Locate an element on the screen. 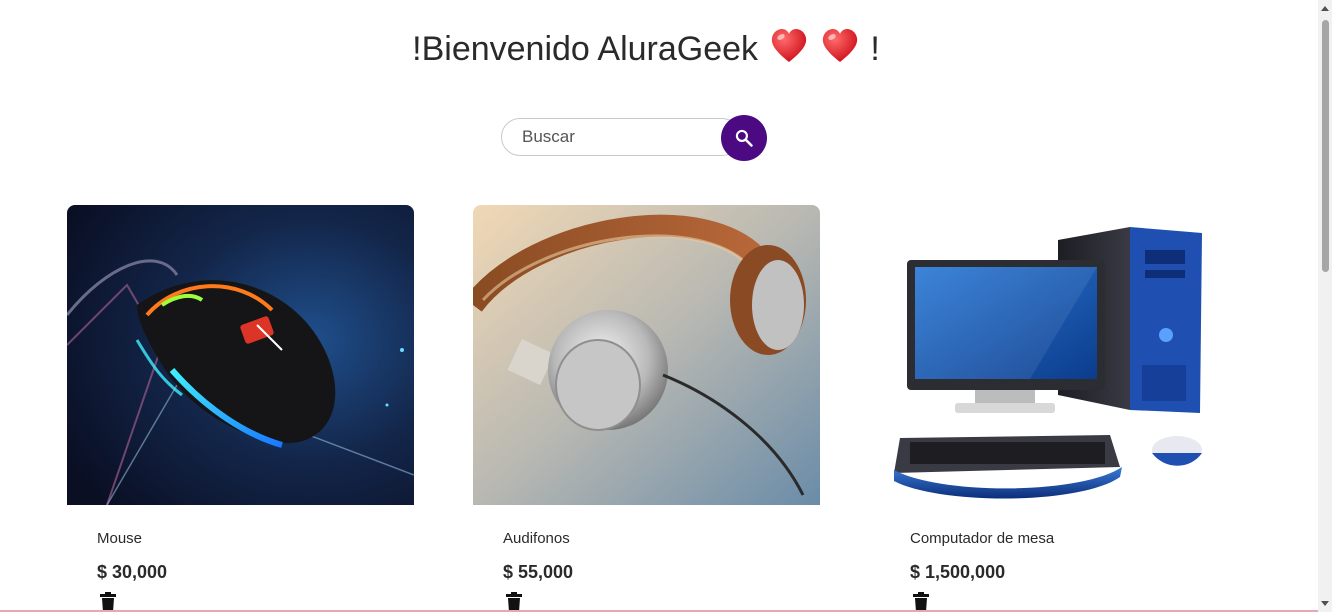  product-price: $ 1,500,000 is located at coordinates (958, 572).